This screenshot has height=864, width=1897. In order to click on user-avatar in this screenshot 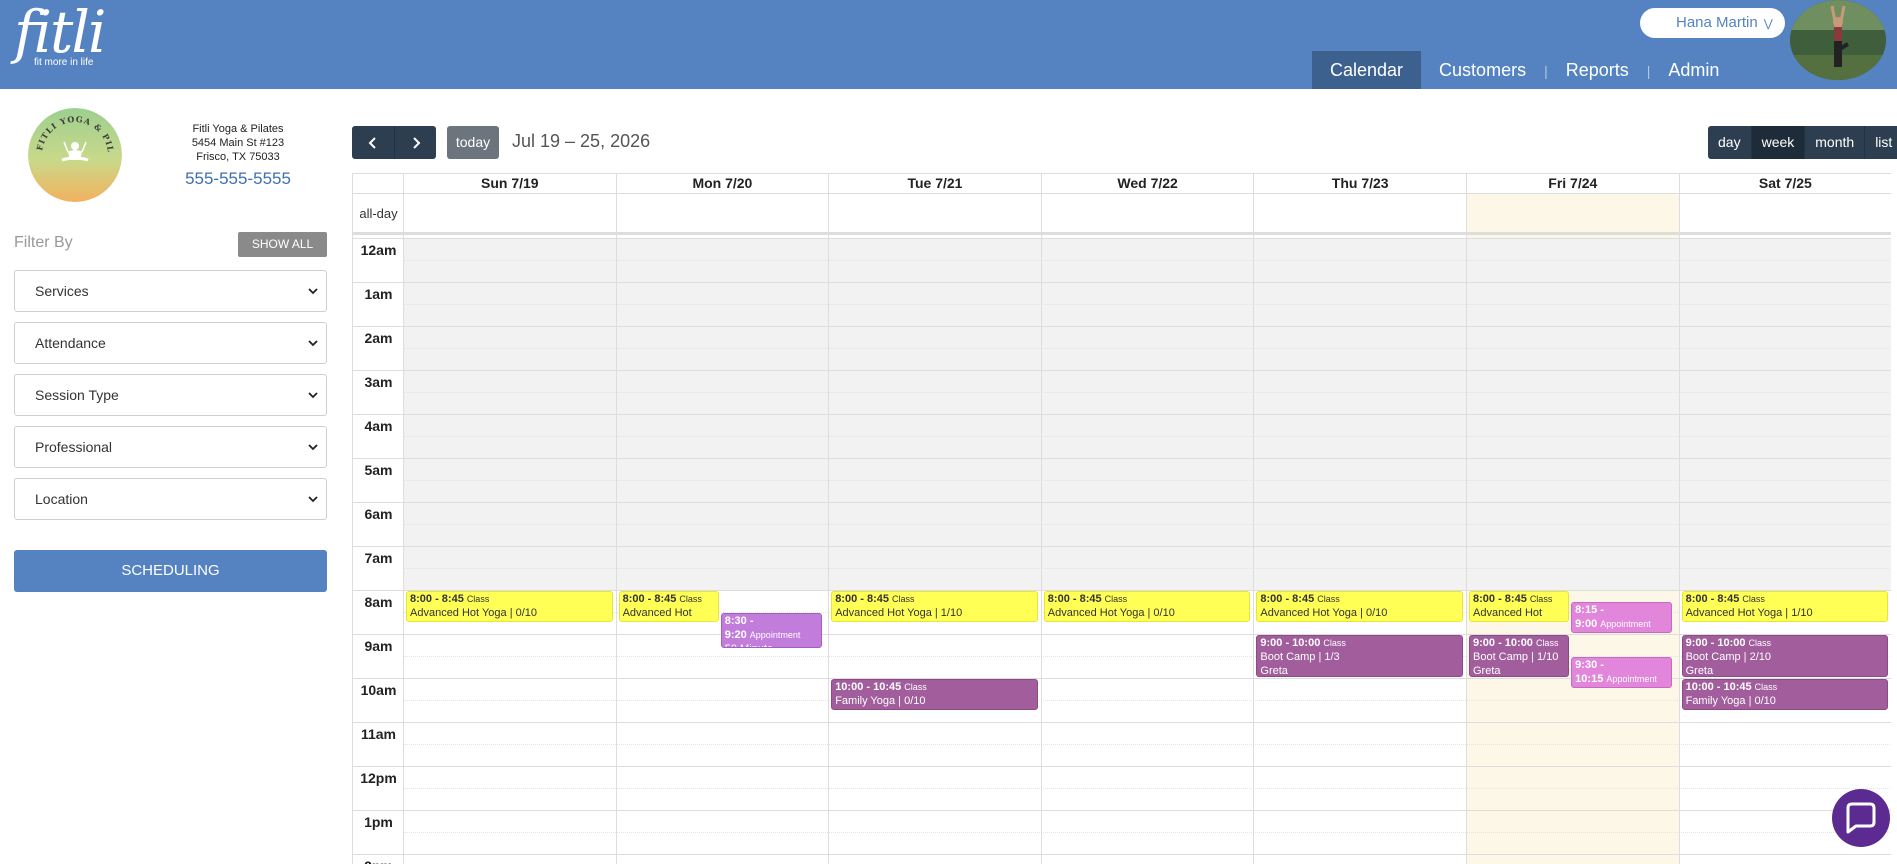, I will do `click(1838, 40)`.